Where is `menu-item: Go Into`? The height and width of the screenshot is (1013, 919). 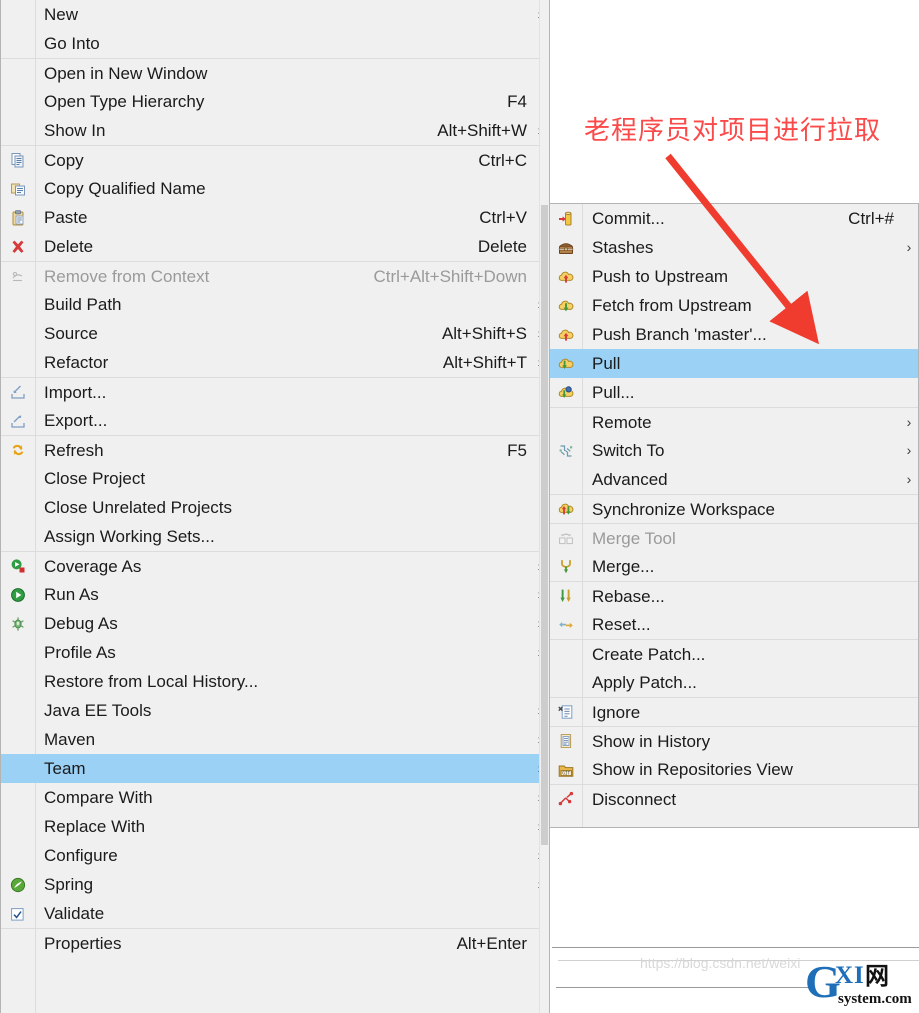 menu-item: Go Into is located at coordinates (275, 43).